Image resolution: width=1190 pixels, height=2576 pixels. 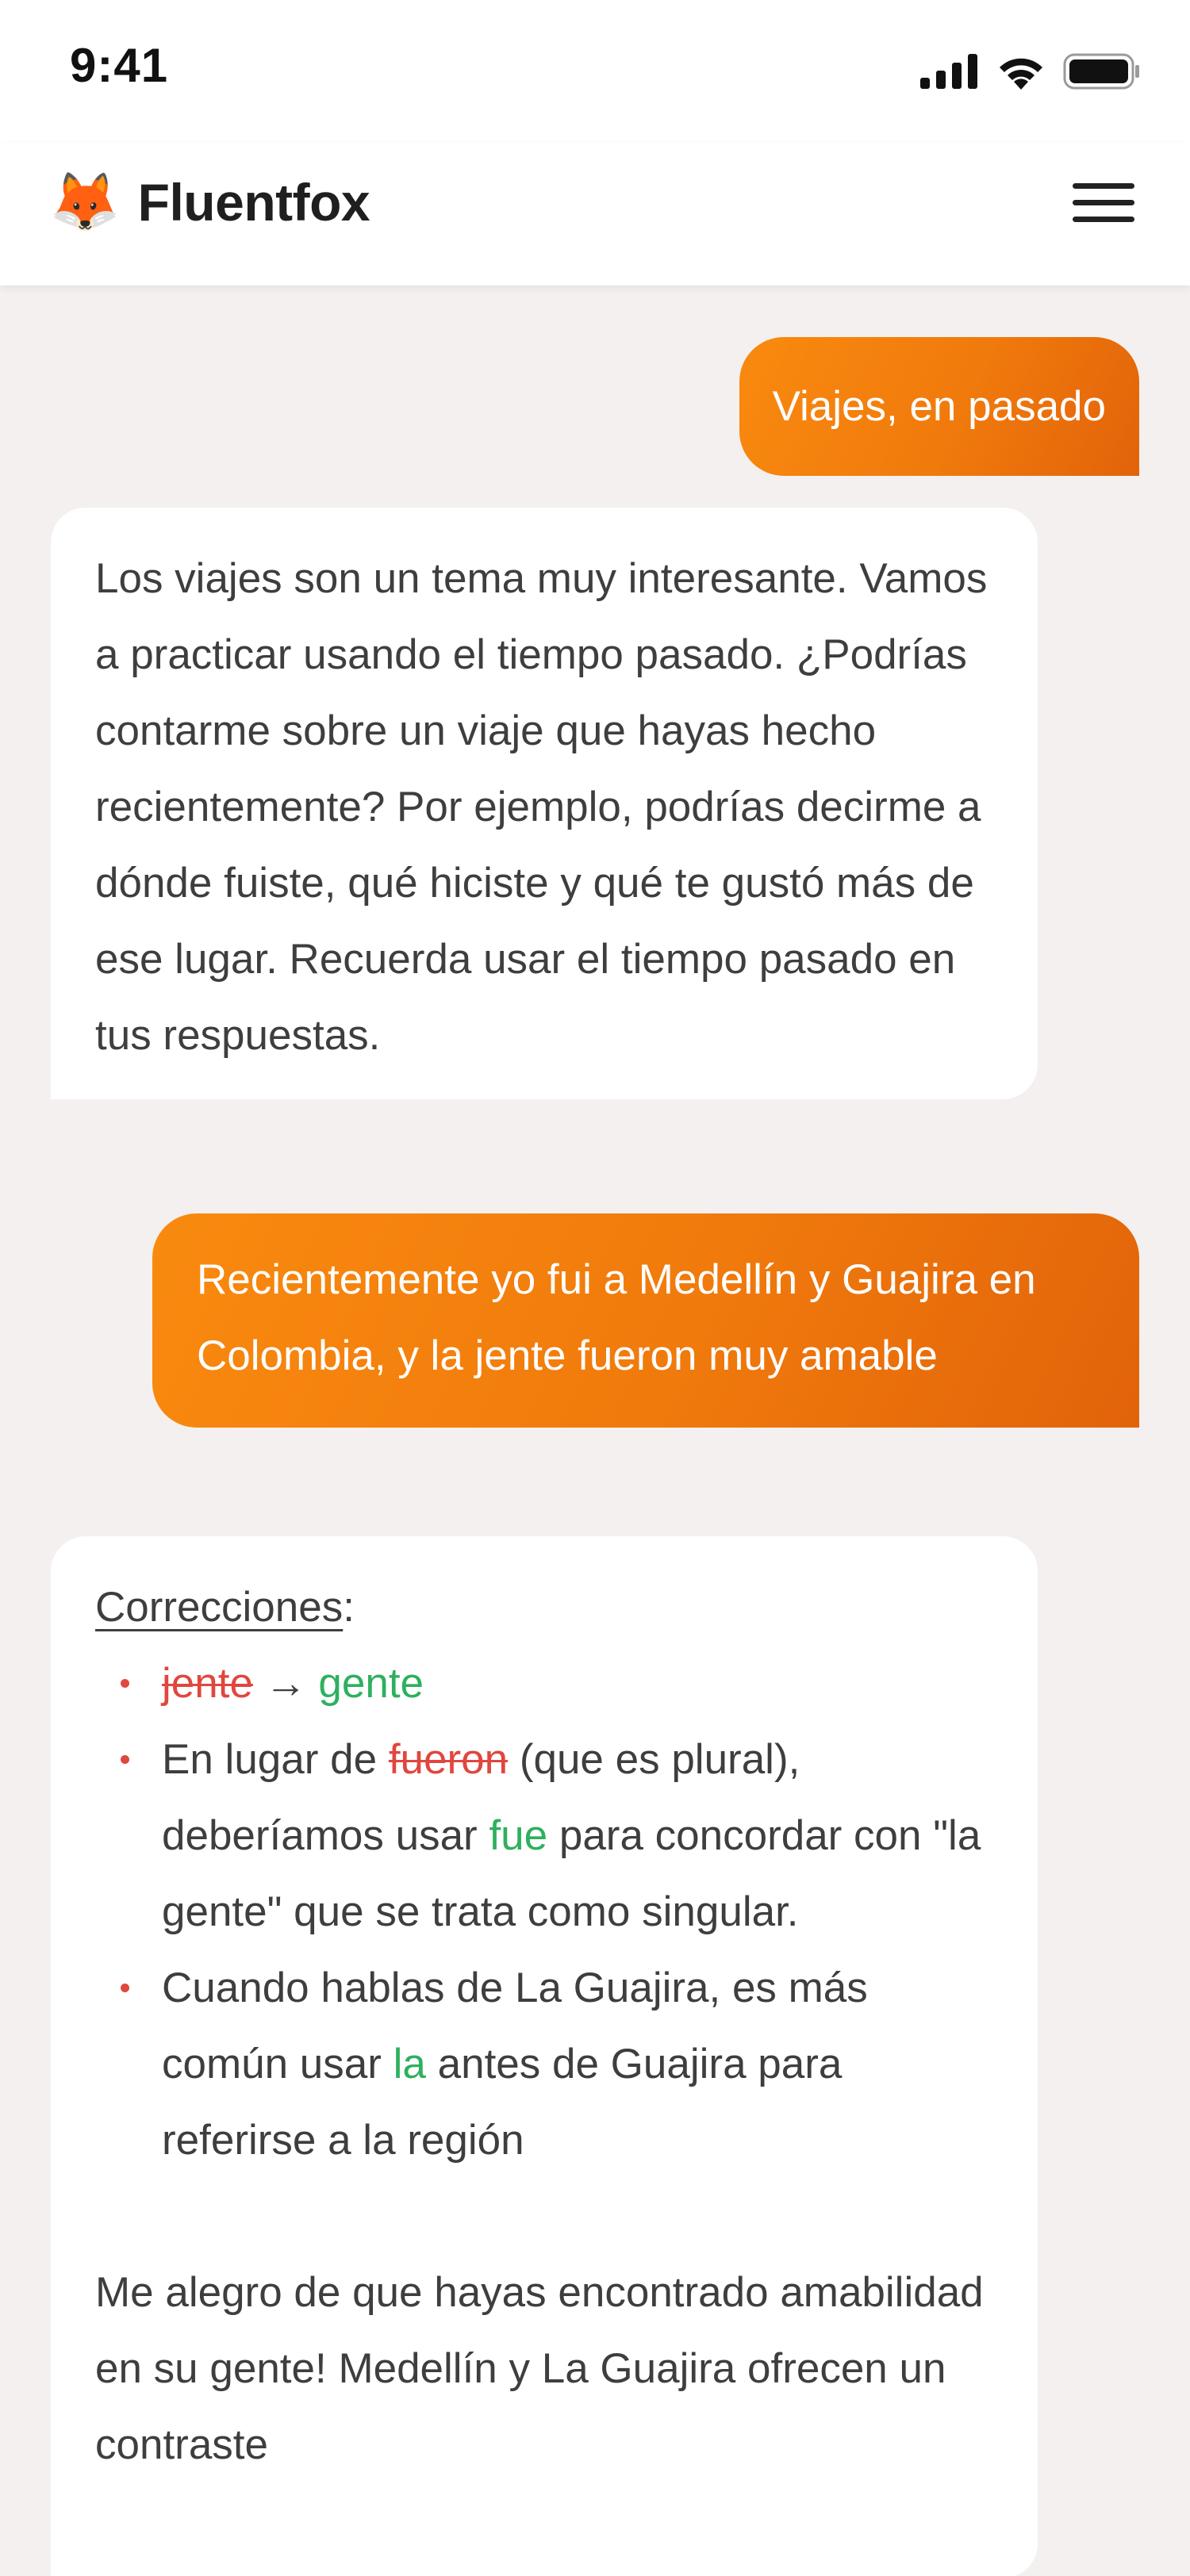 What do you see at coordinates (1103, 203) in the screenshot?
I see `hamburger-menu-icon` at bounding box center [1103, 203].